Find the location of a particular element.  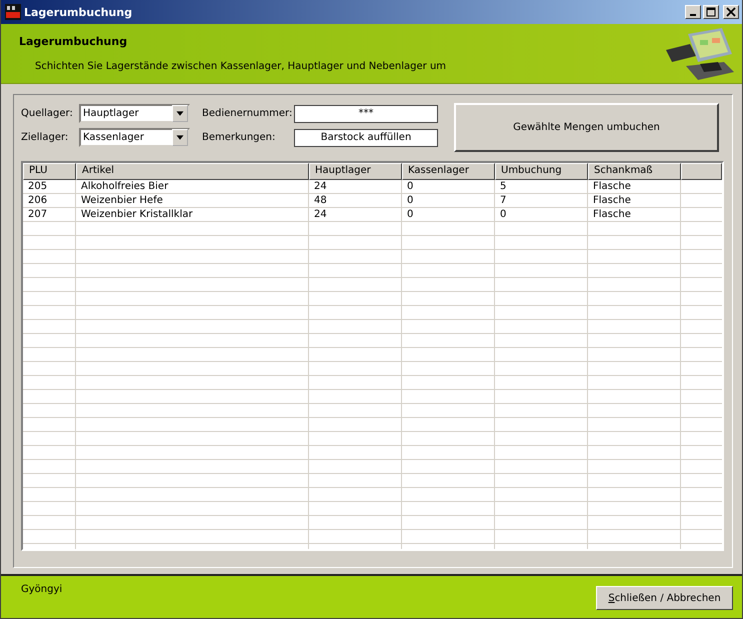

pos-terminal-drawing is located at coordinates (700, 54).